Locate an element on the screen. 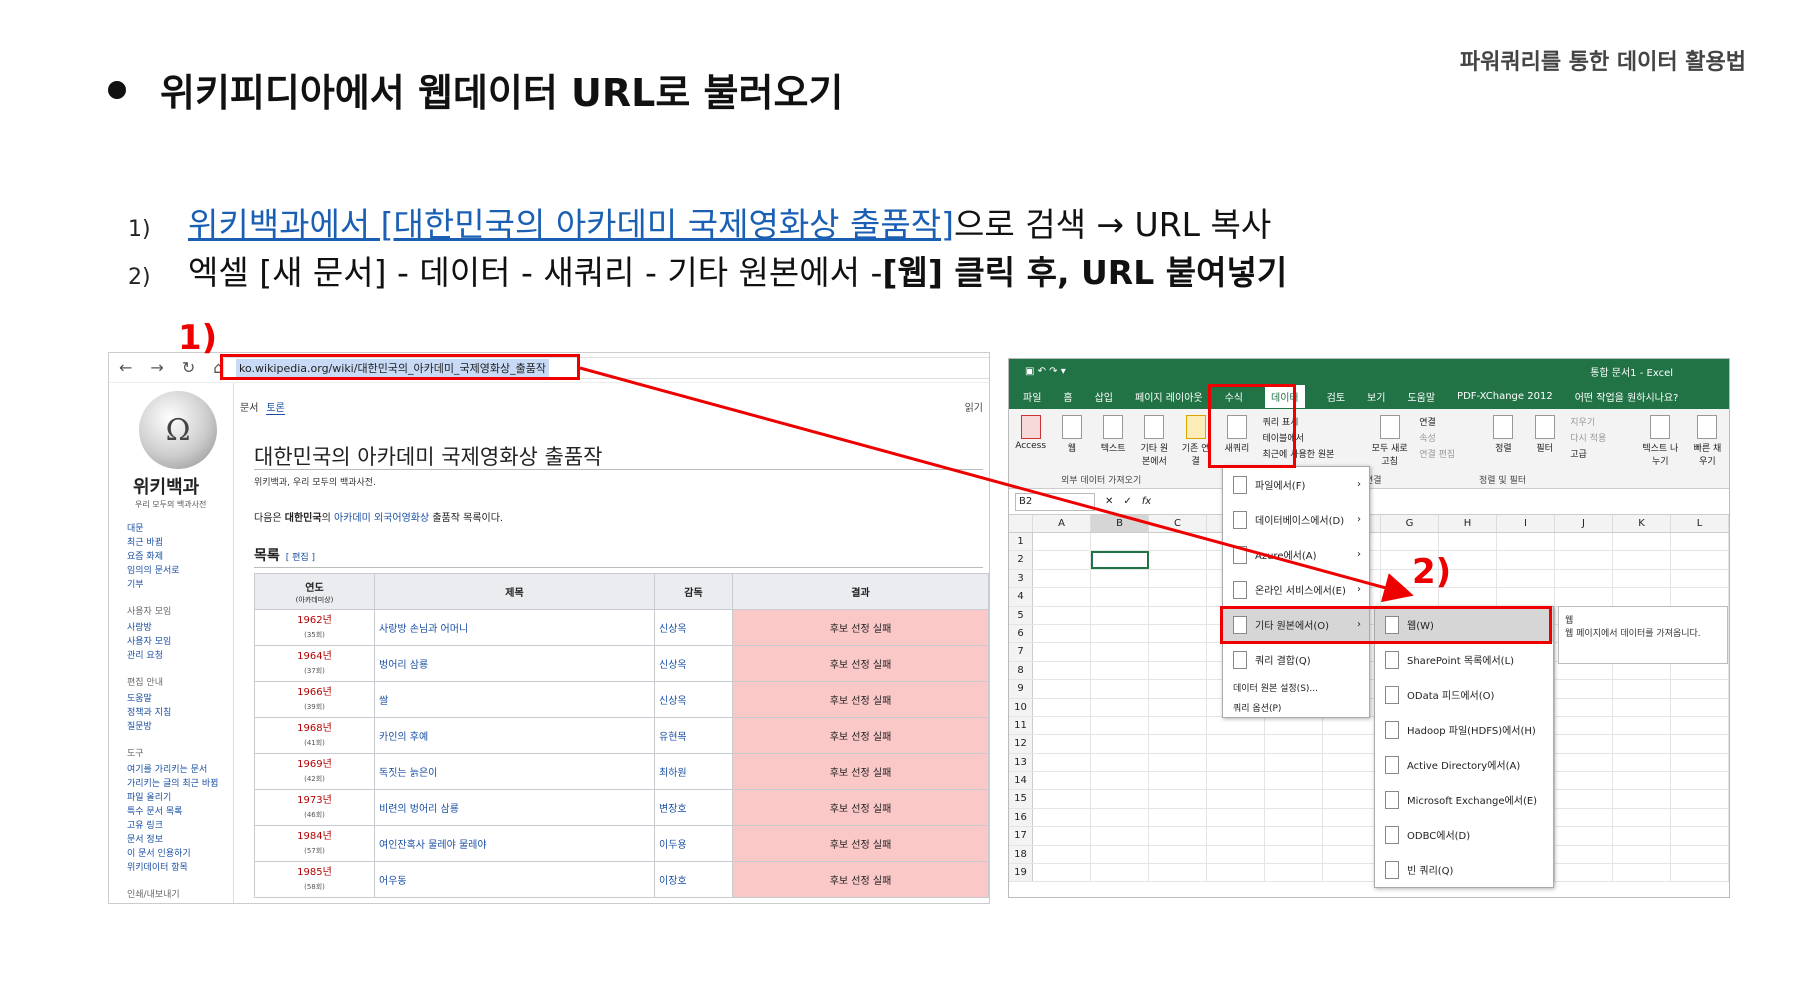  arrow-overlay is located at coordinates (996, 484).